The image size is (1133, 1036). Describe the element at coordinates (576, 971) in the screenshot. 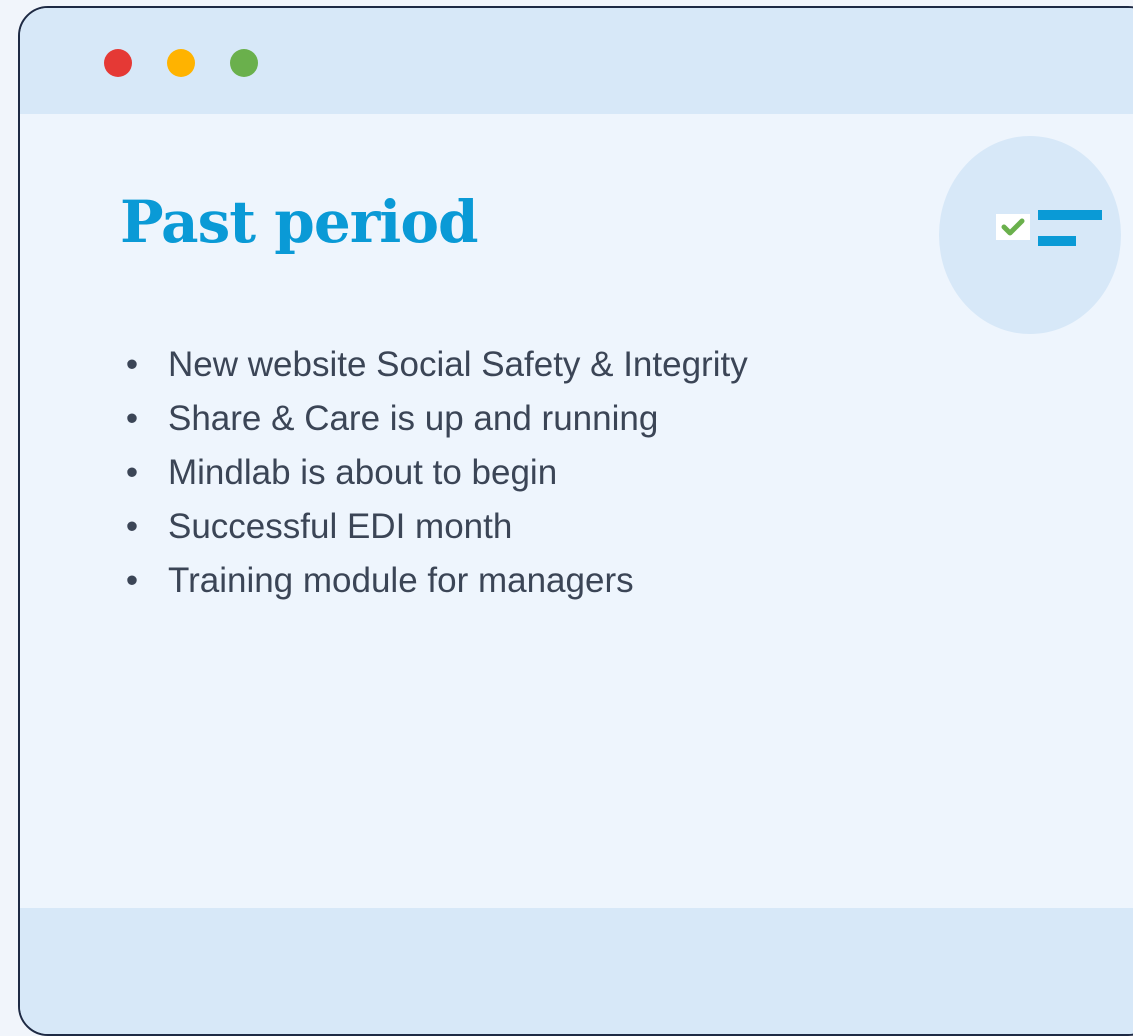

I see `footer-bar` at that location.